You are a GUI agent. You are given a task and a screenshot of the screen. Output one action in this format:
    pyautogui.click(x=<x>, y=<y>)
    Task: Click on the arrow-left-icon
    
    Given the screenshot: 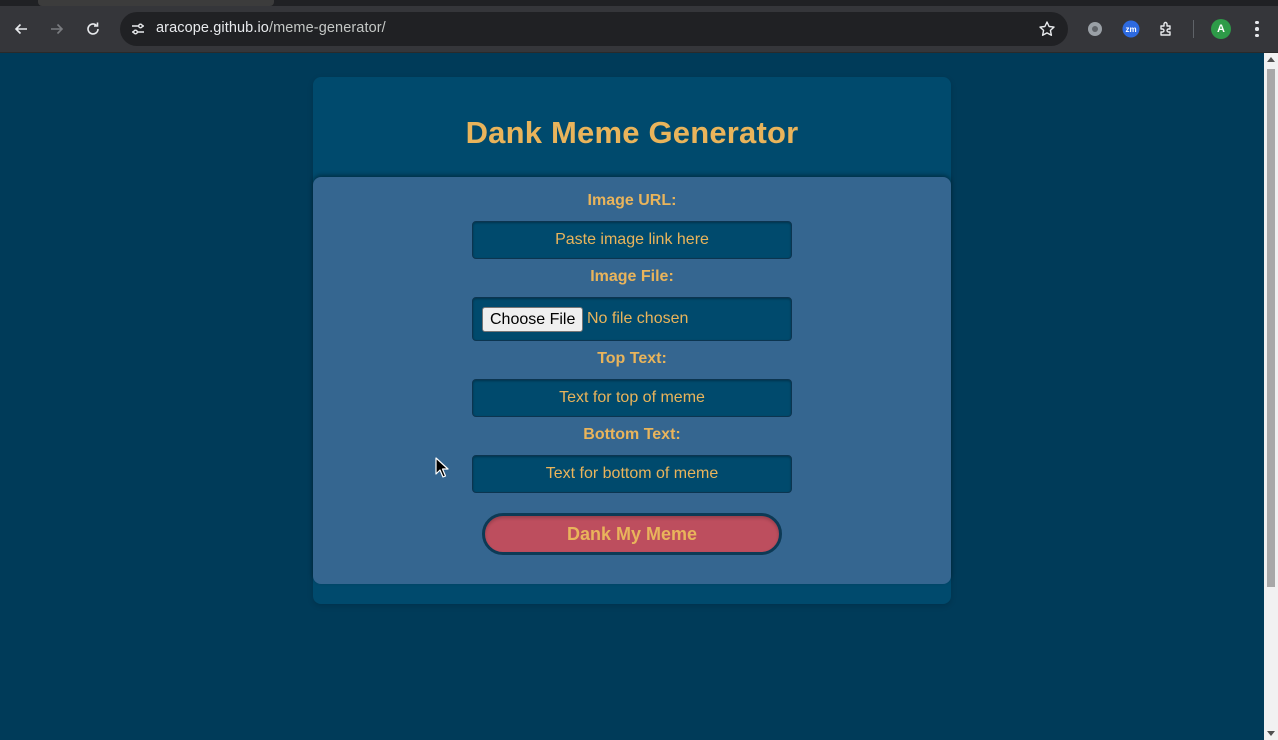 What is the action you would take?
    pyautogui.click(x=20, y=29)
    